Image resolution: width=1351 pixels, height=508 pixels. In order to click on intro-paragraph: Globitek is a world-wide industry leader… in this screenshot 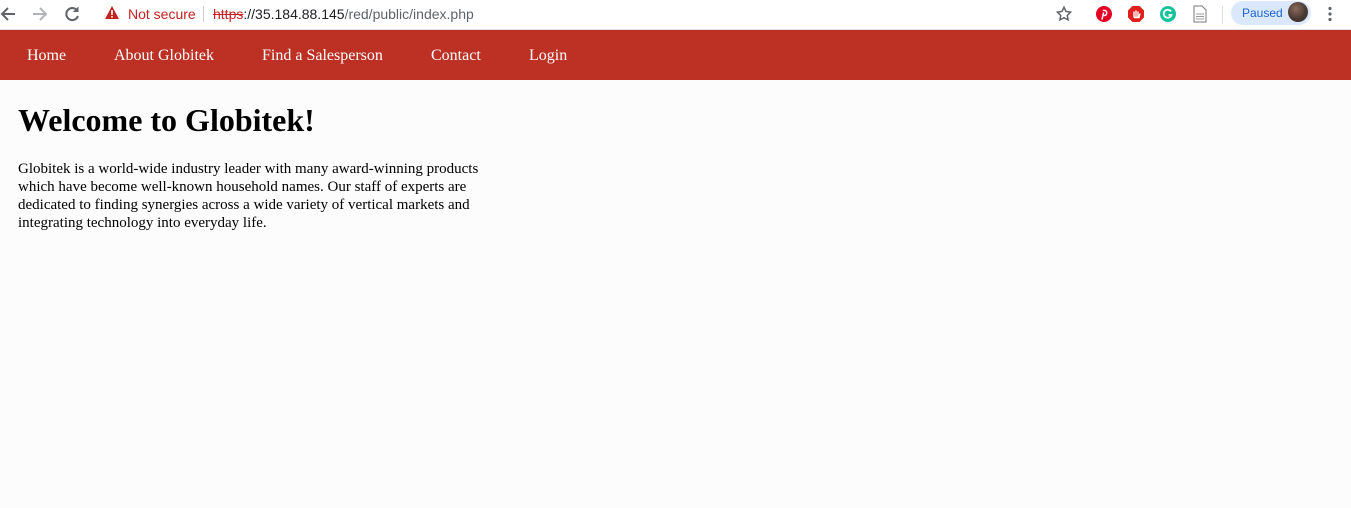, I will do `click(248, 196)`.